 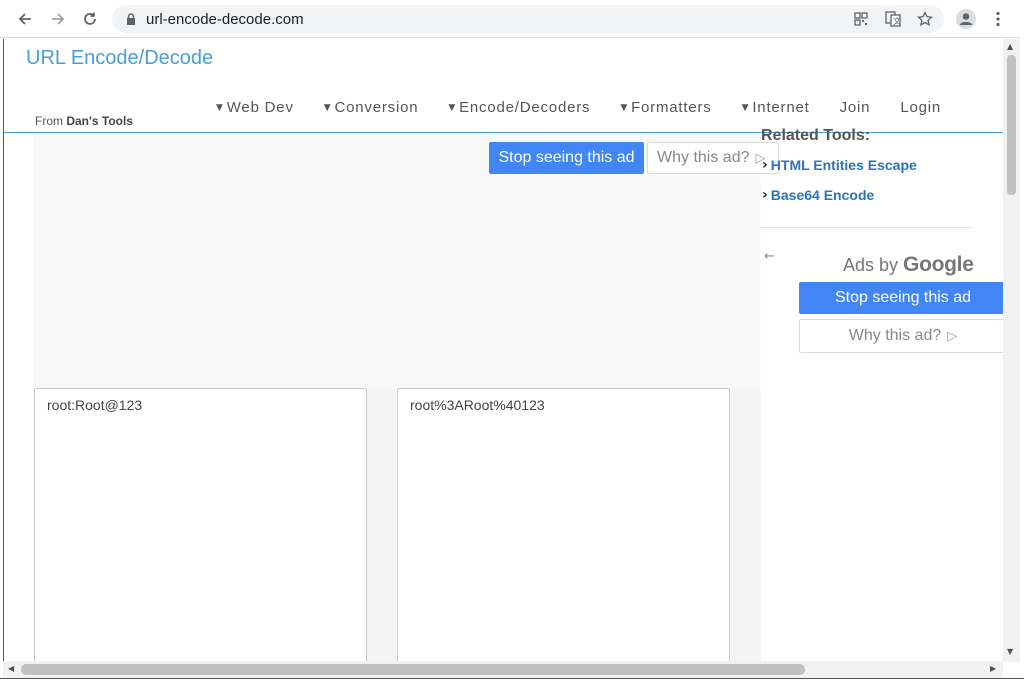 I want to click on related-link-label: HTML Entities Escape, so click(x=843, y=165).